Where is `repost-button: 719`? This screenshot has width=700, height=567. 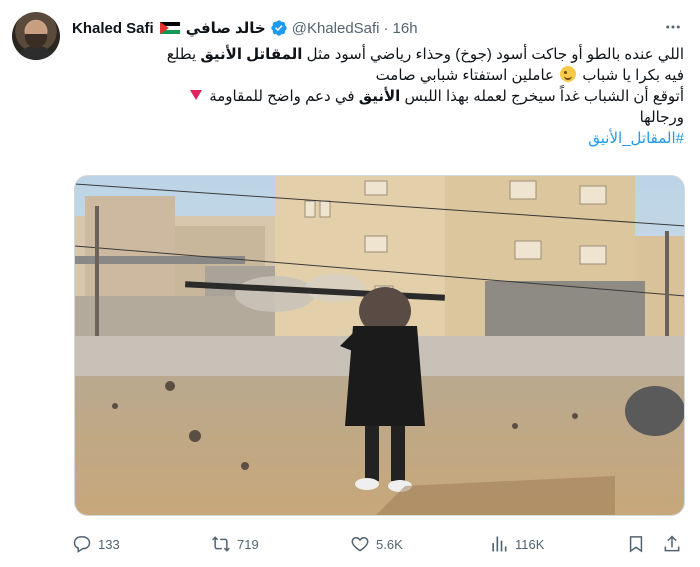 repost-button: 719 is located at coordinates (235, 544).